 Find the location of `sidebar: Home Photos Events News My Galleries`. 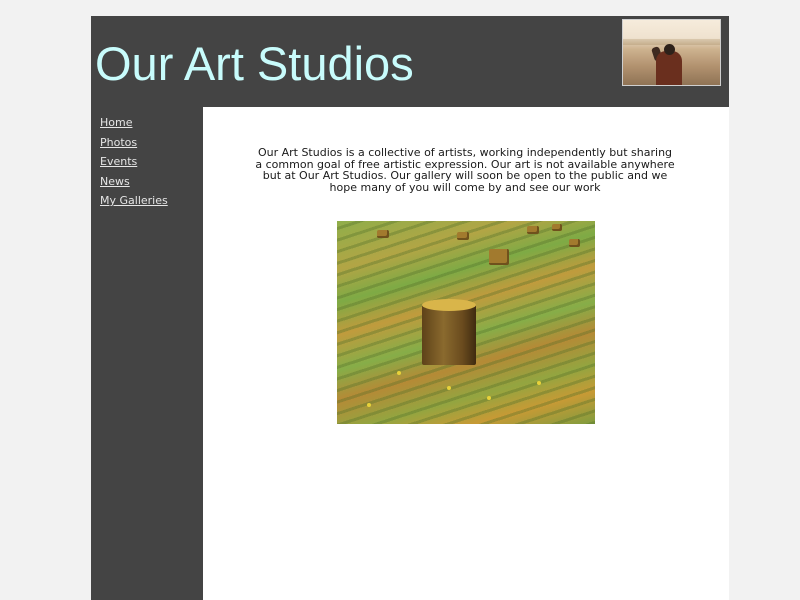

sidebar: Home Photos Events News My Galleries is located at coordinates (147, 353).